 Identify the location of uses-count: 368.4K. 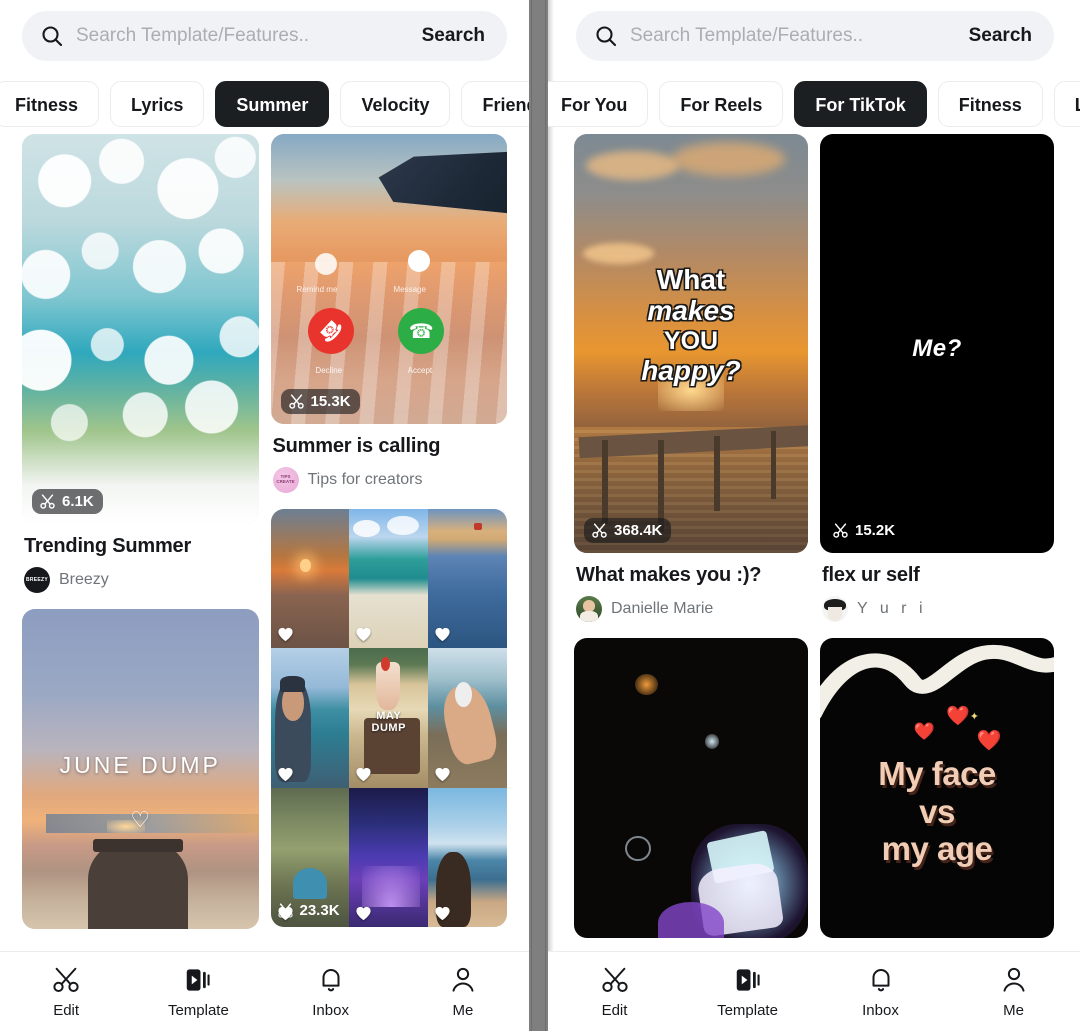
(638, 530).